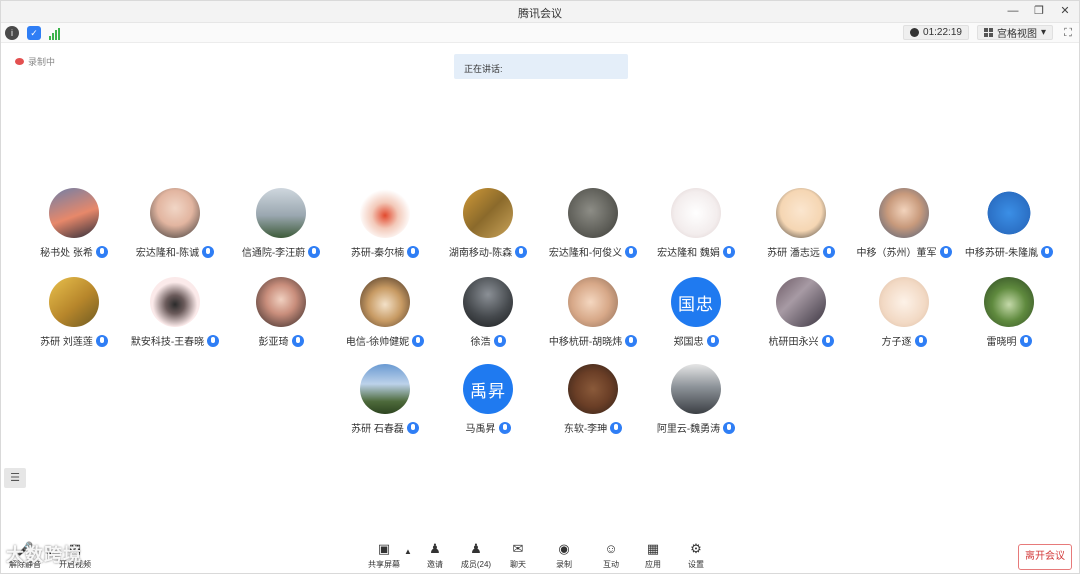 The height and width of the screenshot is (574, 1080). Describe the element at coordinates (904, 315) in the screenshot. I see `participant-tile: 方子逐` at that location.